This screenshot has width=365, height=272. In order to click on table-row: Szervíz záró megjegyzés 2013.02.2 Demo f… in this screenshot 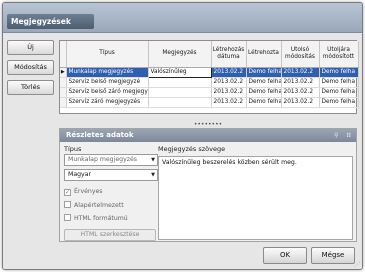, I will do `click(209, 102)`.